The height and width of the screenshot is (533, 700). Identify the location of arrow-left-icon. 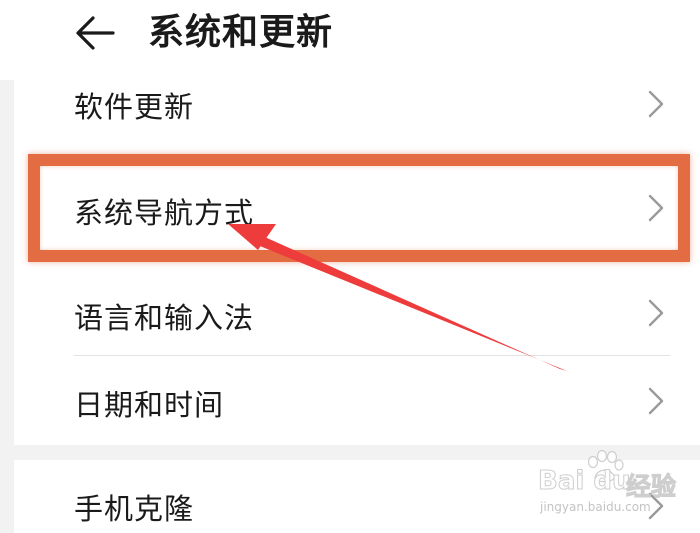
(95, 33).